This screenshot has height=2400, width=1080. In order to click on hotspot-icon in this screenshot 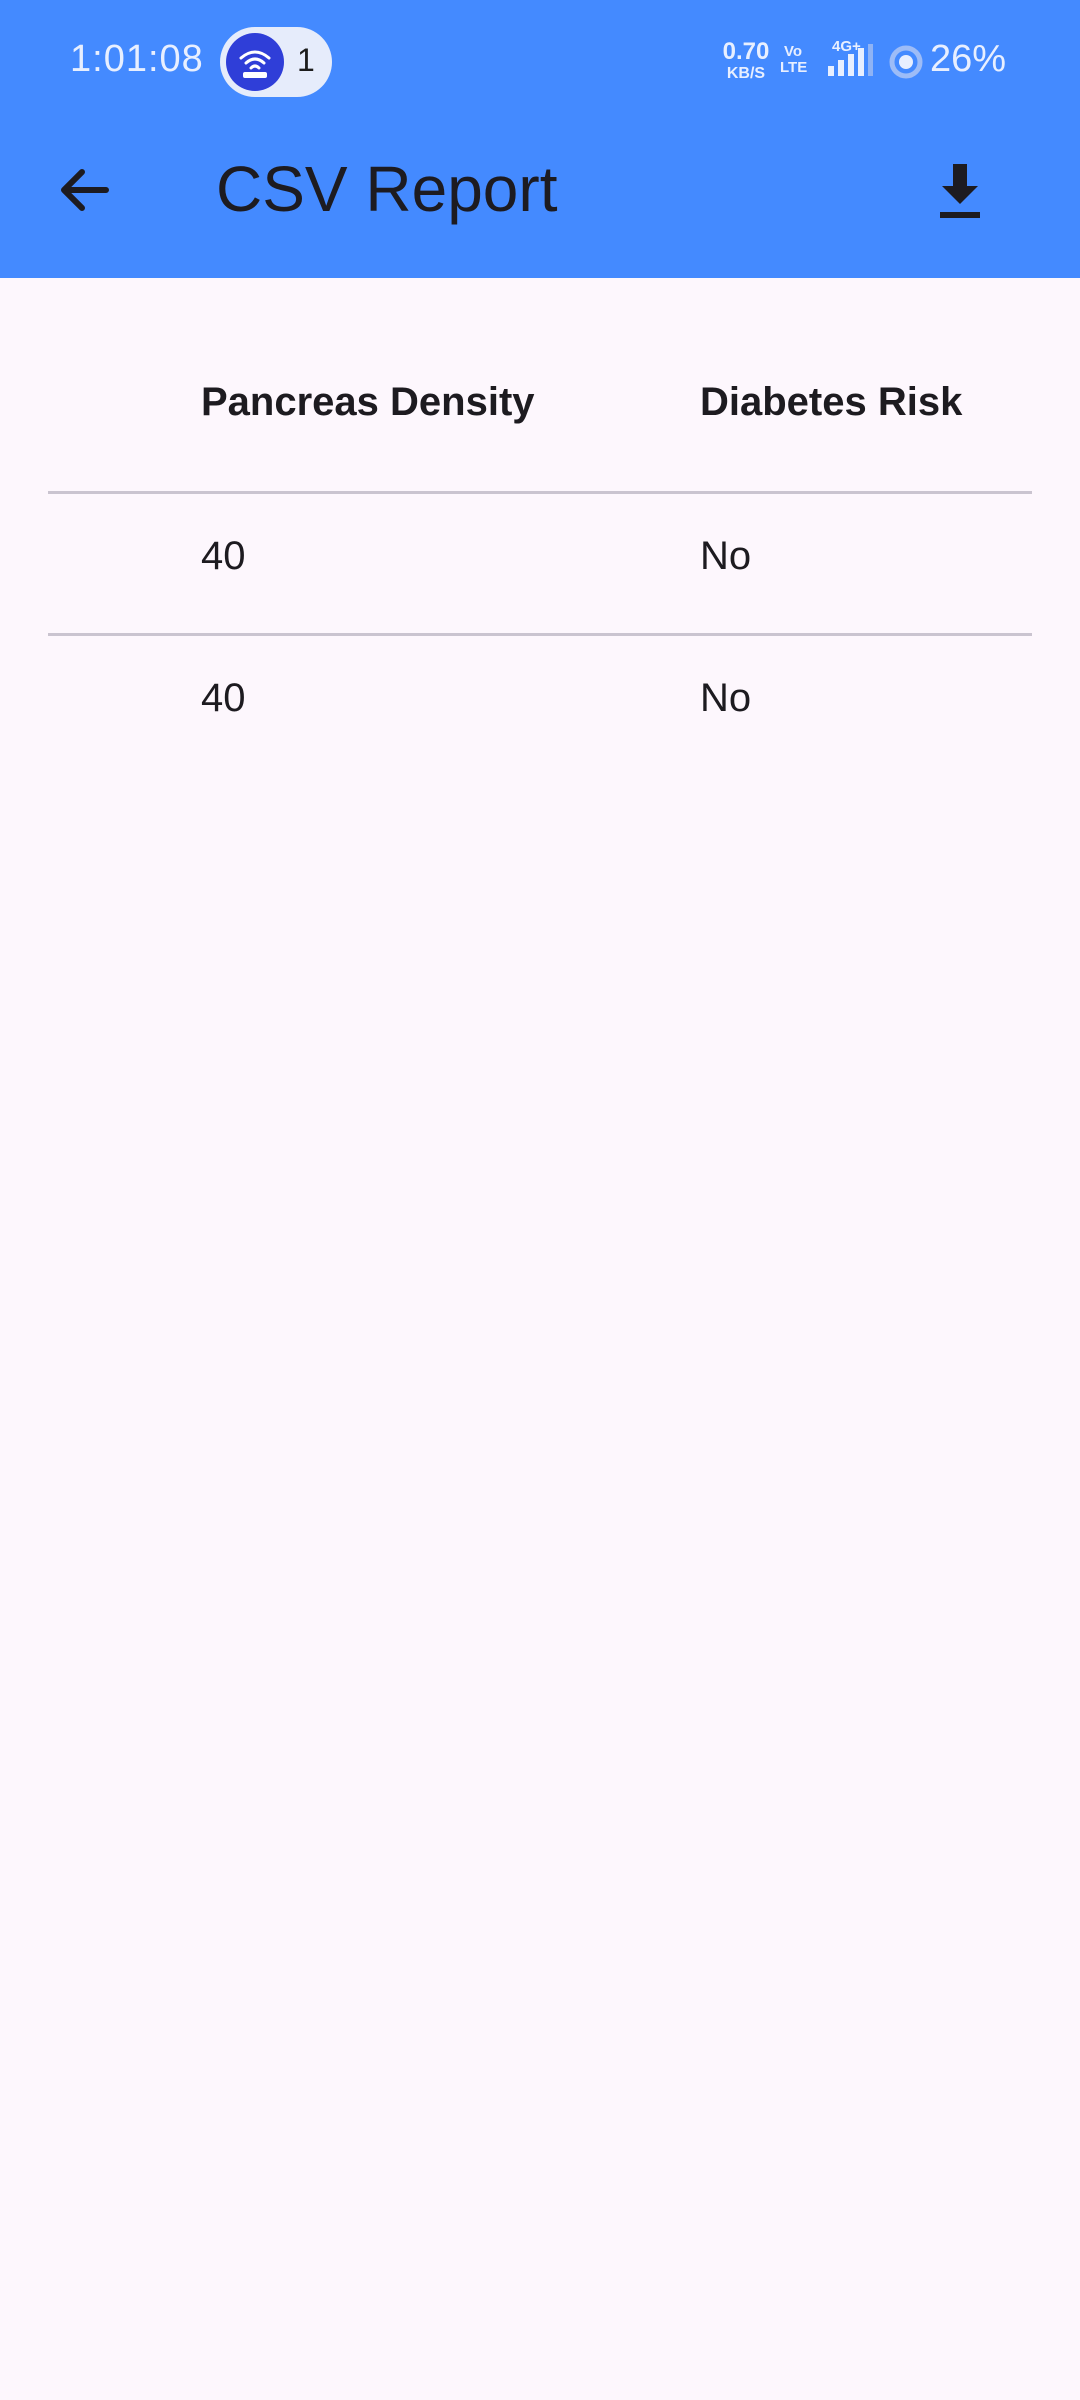, I will do `click(255, 62)`.